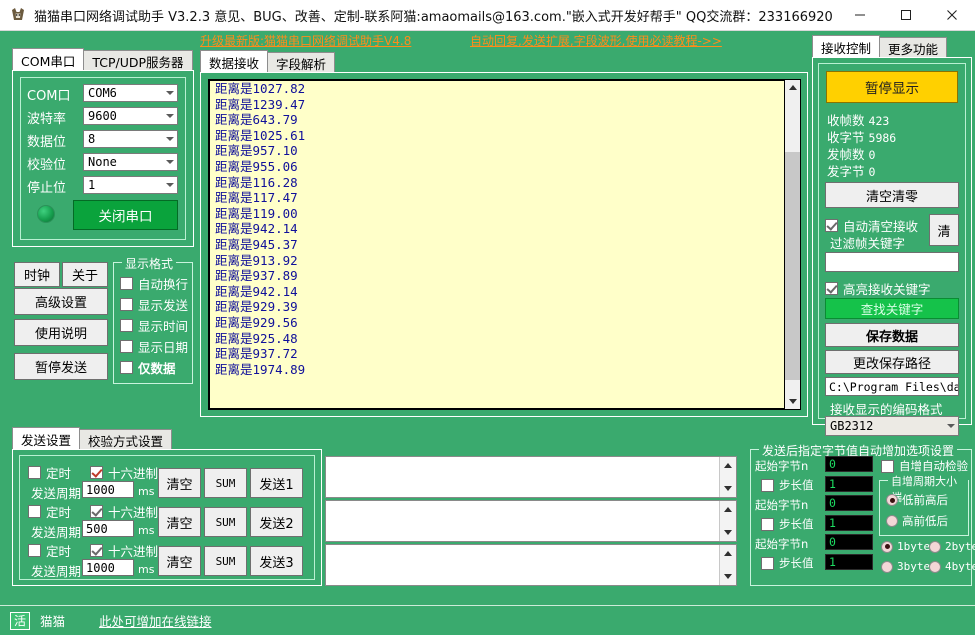 This screenshot has width=975, height=635. I want to click on radio-2byte: 2byte, so click(952, 546).